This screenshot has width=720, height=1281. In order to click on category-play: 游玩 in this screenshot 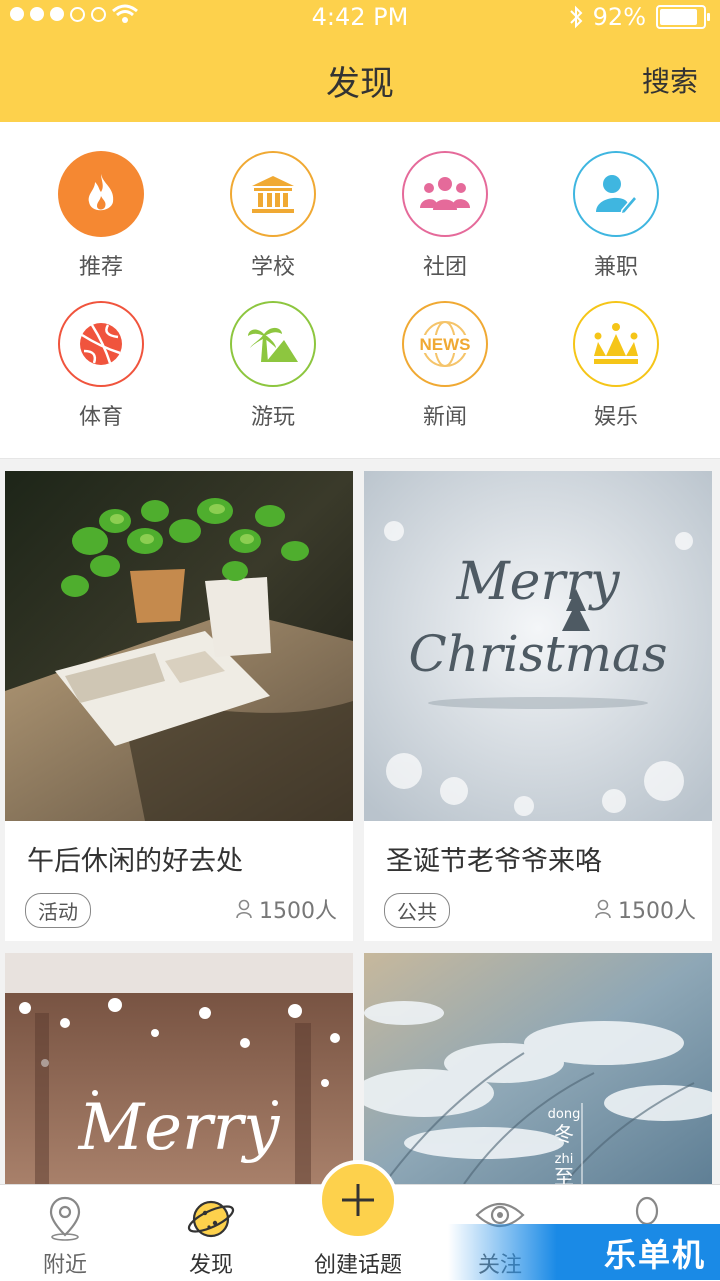, I will do `click(273, 366)`.